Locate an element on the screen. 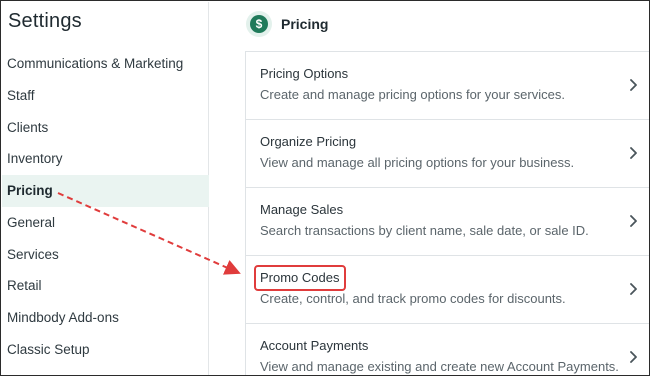  sidebar-item-general: General is located at coordinates (105, 223).